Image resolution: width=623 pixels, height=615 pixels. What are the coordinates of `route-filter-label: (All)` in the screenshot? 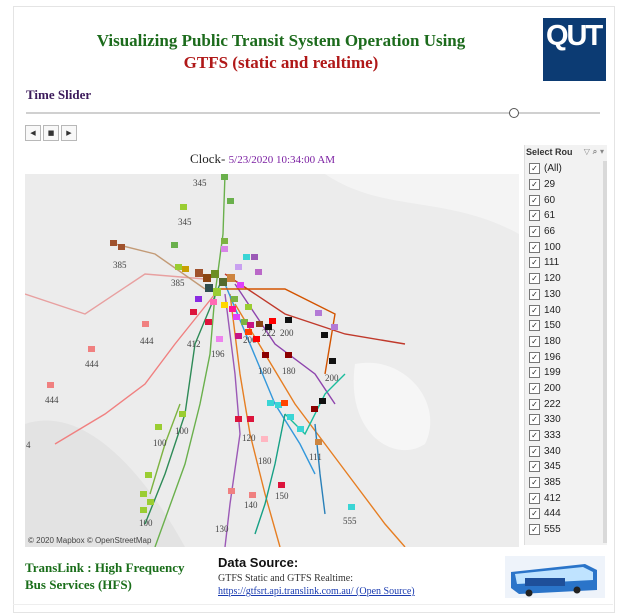 It's located at (553, 169).